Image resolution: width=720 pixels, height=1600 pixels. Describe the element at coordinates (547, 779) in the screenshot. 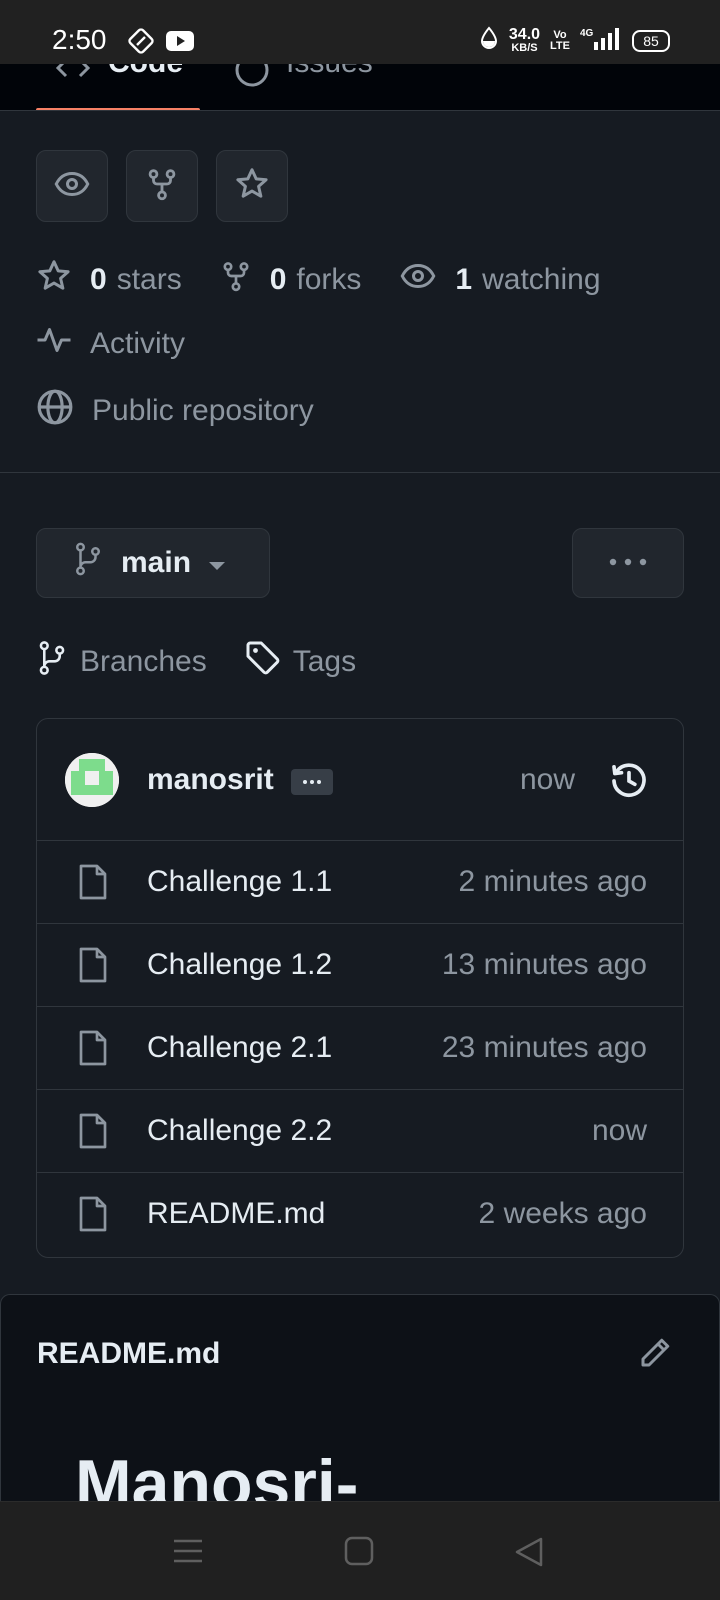

I see `commit-time: now` at that location.